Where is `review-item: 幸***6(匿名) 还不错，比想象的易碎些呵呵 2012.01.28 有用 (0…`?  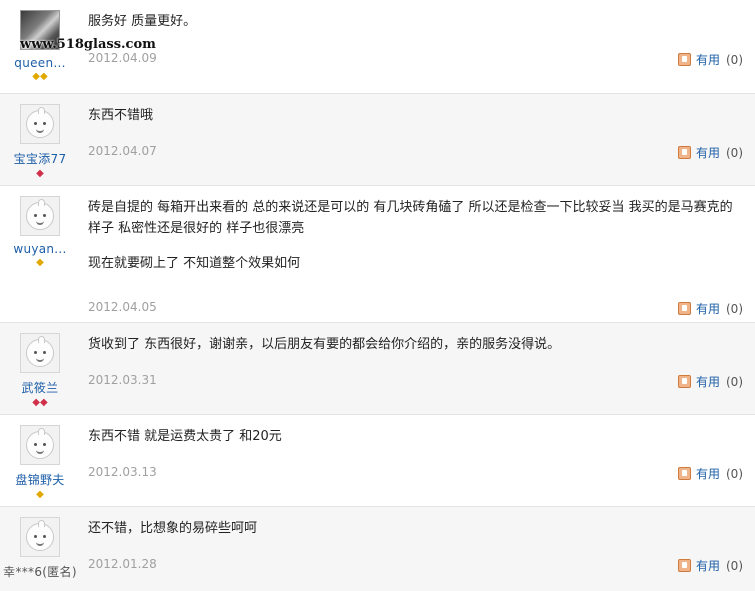 review-item: 幸***6(匿名) 还不错，比想象的易碎些呵呵 2012.01.28 有用 (0… is located at coordinates (377, 549).